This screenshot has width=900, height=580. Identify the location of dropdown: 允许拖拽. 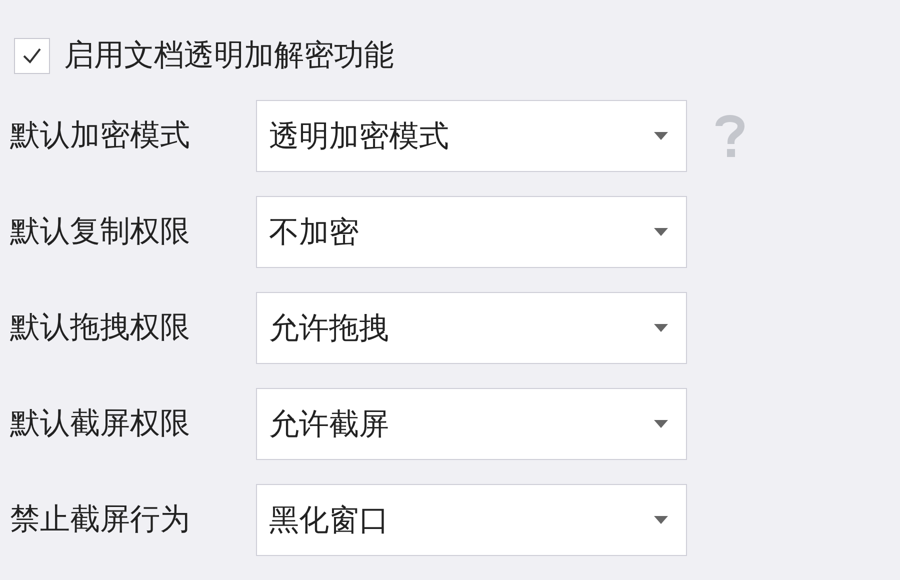
(471, 328).